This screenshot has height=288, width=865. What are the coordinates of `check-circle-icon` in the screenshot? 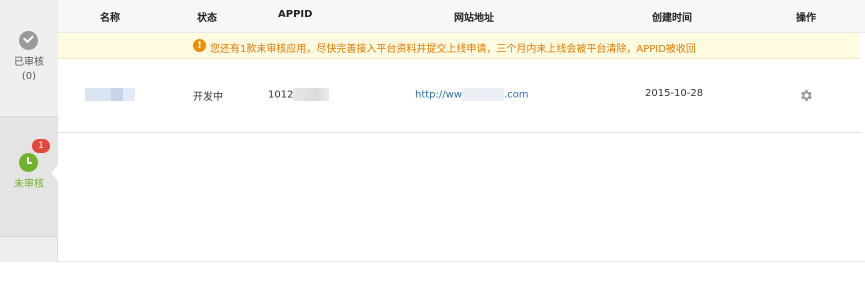 It's located at (28, 40).